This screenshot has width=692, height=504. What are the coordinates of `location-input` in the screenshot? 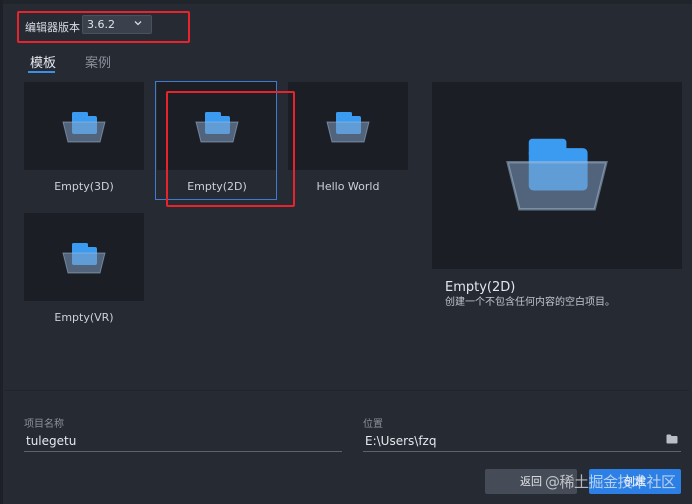 It's located at (522, 441).